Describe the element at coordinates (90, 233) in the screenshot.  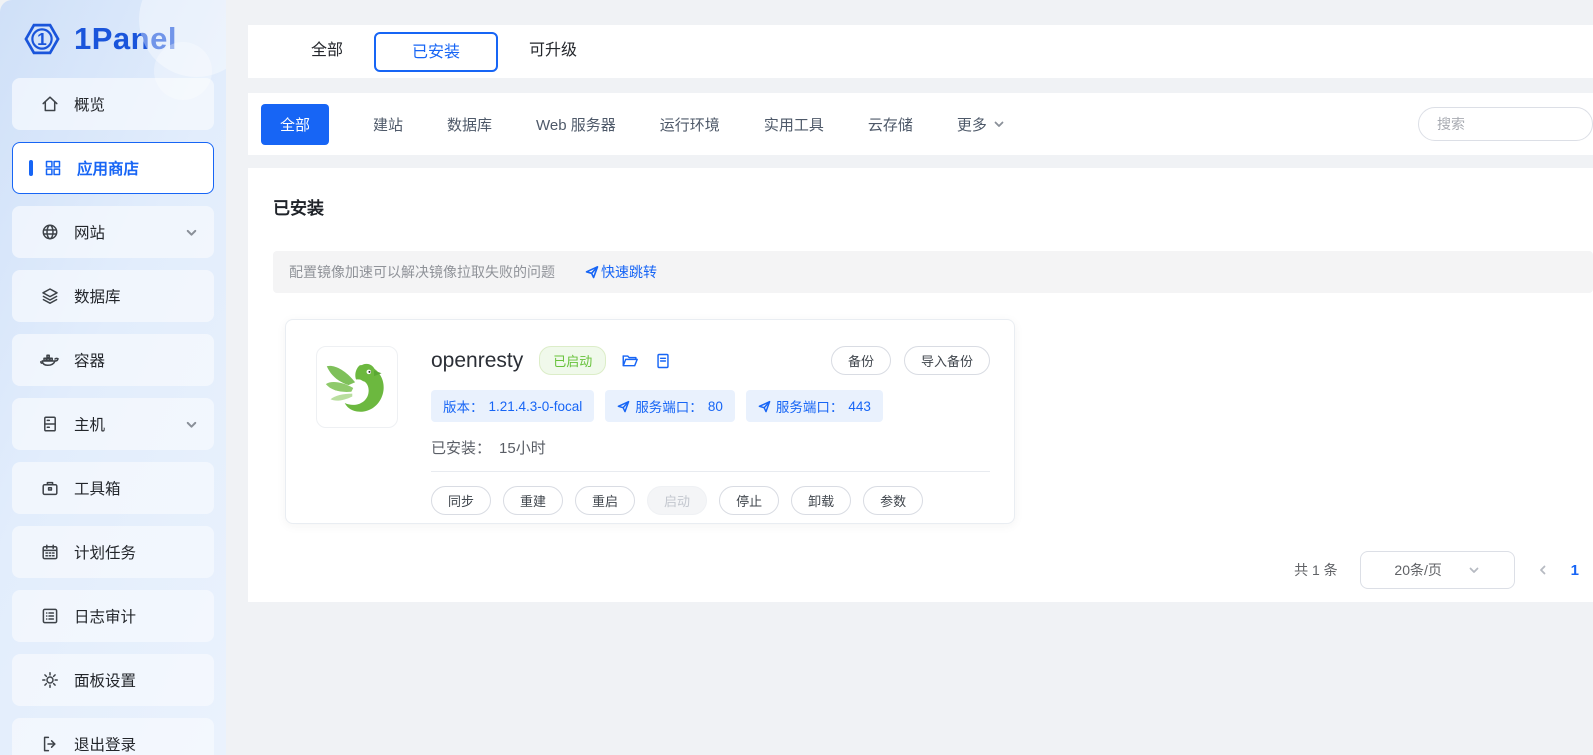
I see `sidebar-item-label: 网站` at that location.